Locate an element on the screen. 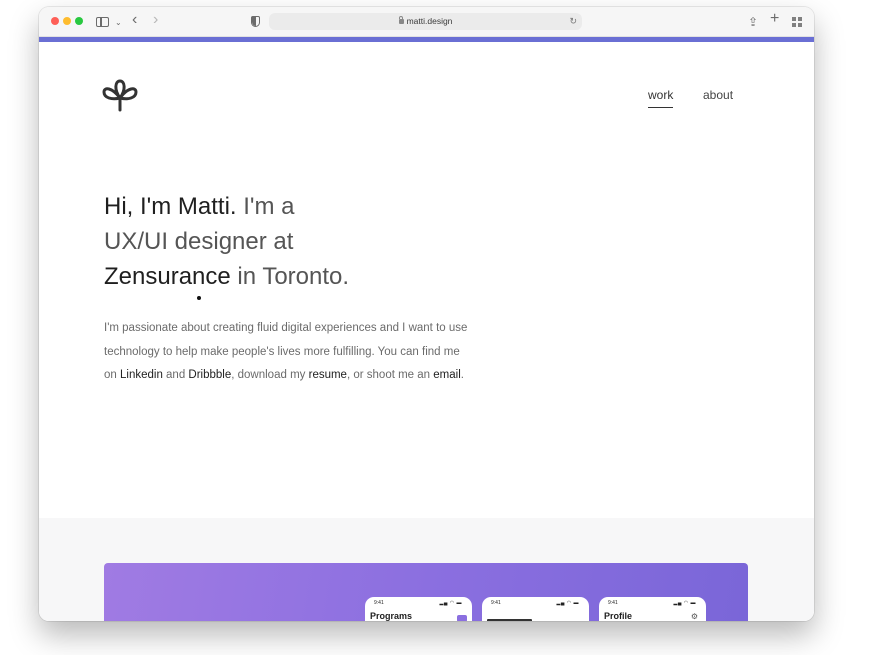 The height and width of the screenshot is (655, 896). hero-greeting: Hi, I'm Matti. is located at coordinates (170, 206).